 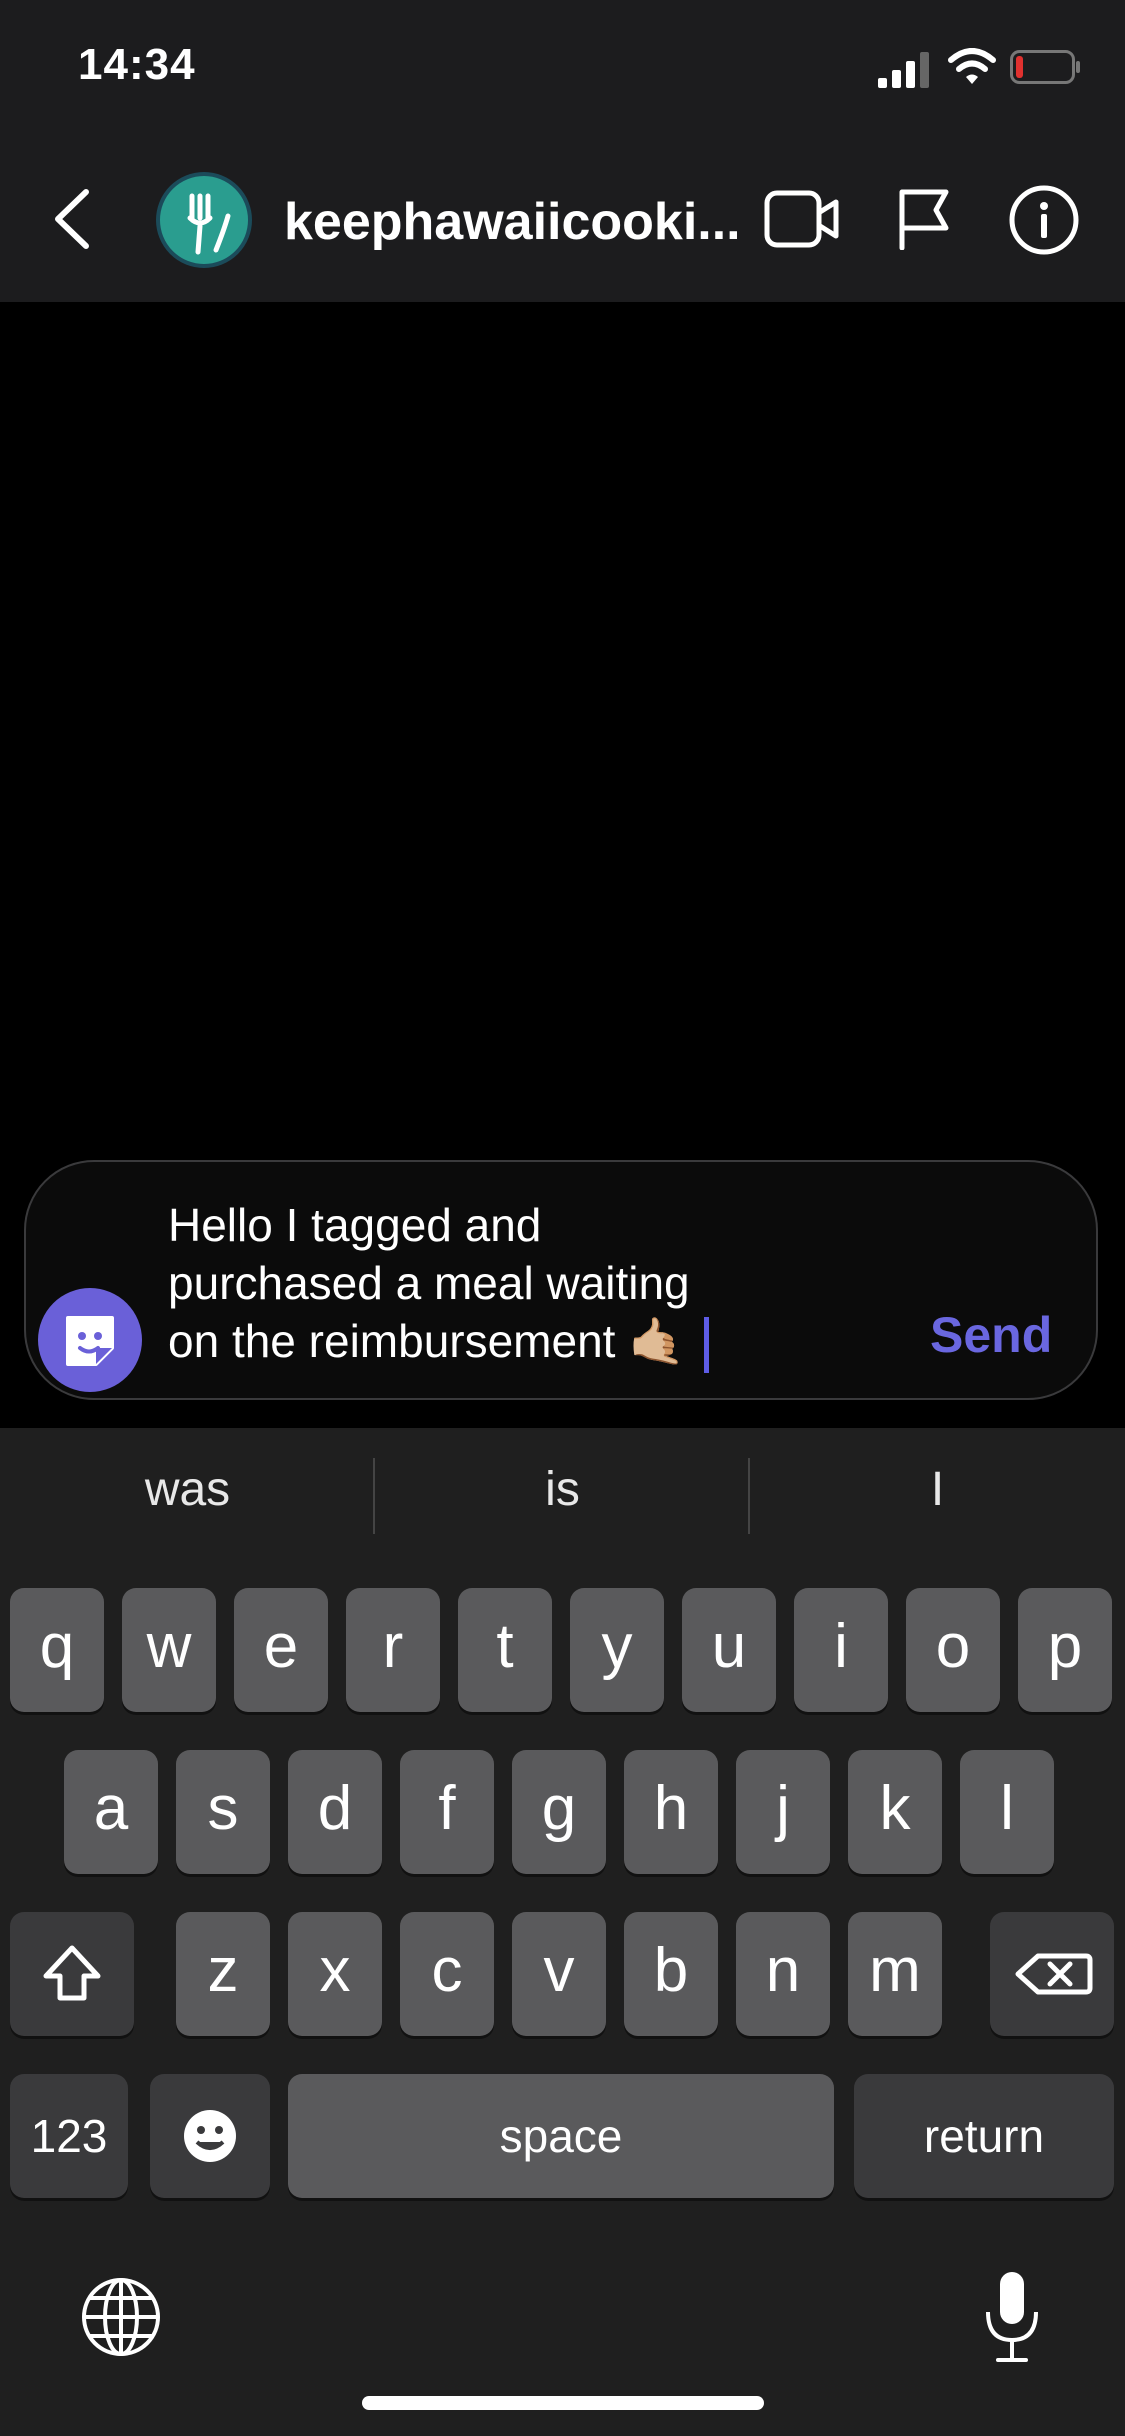 What do you see at coordinates (802, 219) in the screenshot?
I see `video-call-icon` at bounding box center [802, 219].